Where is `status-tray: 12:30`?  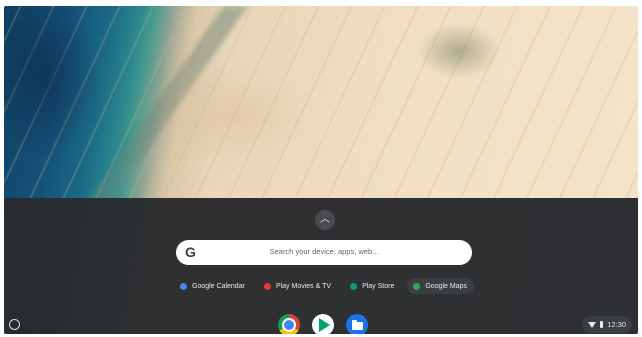 status-tray: 12:30 is located at coordinates (607, 324).